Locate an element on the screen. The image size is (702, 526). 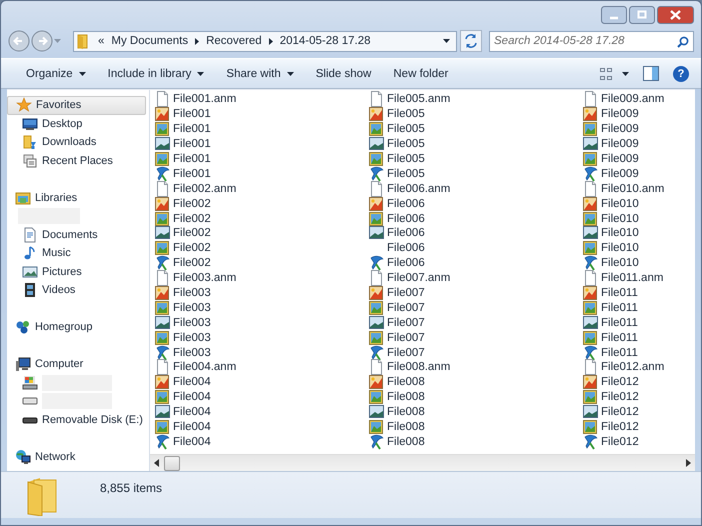
file-item: File007.anm is located at coordinates (476, 278).